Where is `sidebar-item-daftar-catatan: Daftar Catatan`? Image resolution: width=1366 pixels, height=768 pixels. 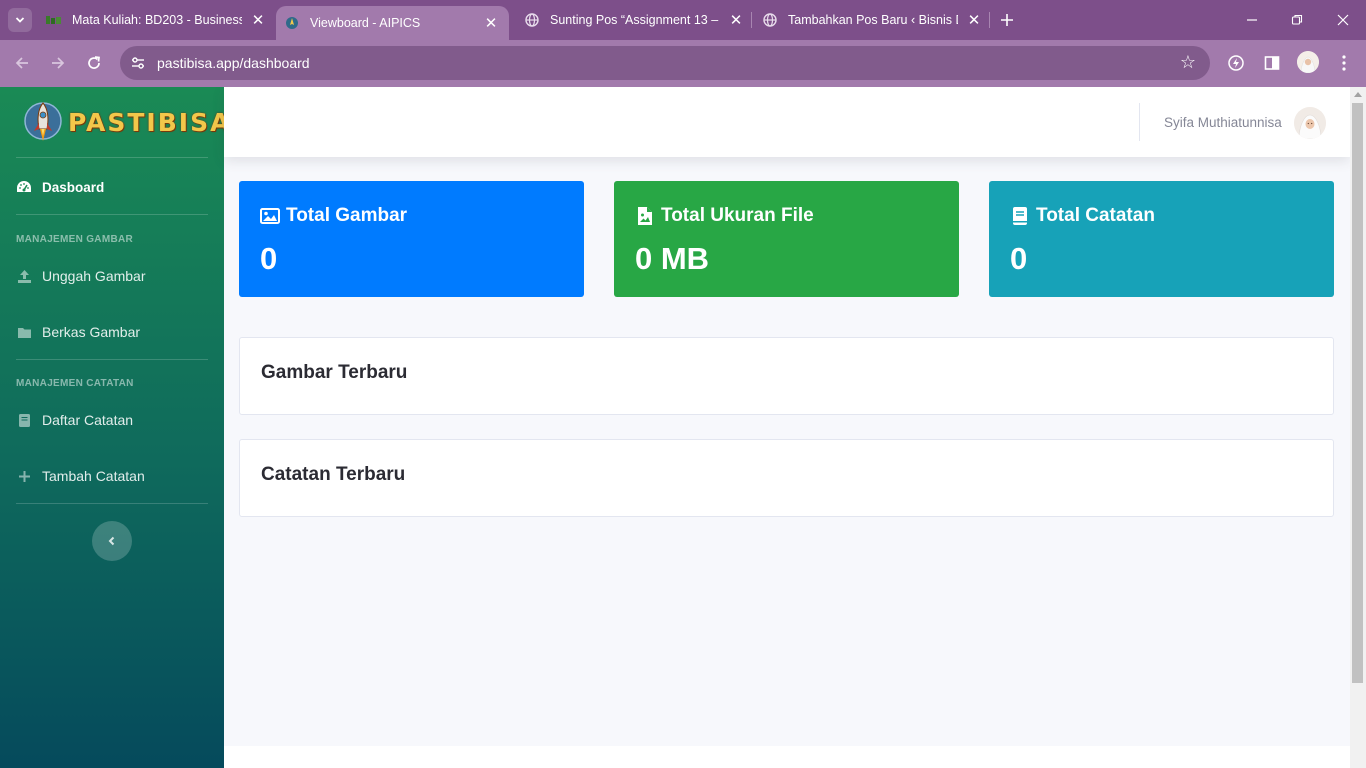
sidebar-item-daftar-catatan: Daftar Catatan is located at coordinates (112, 420).